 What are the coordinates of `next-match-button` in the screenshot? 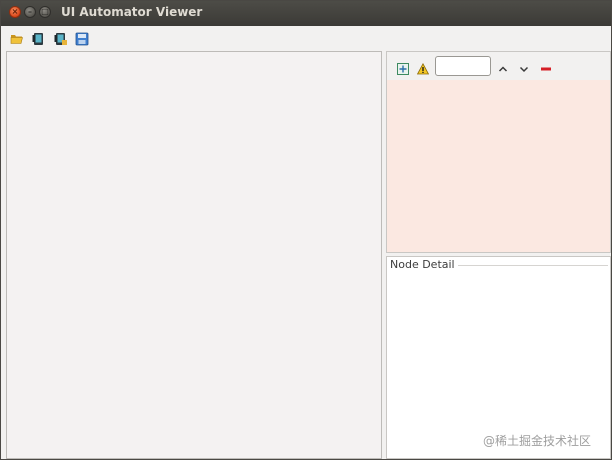 It's located at (524, 66).